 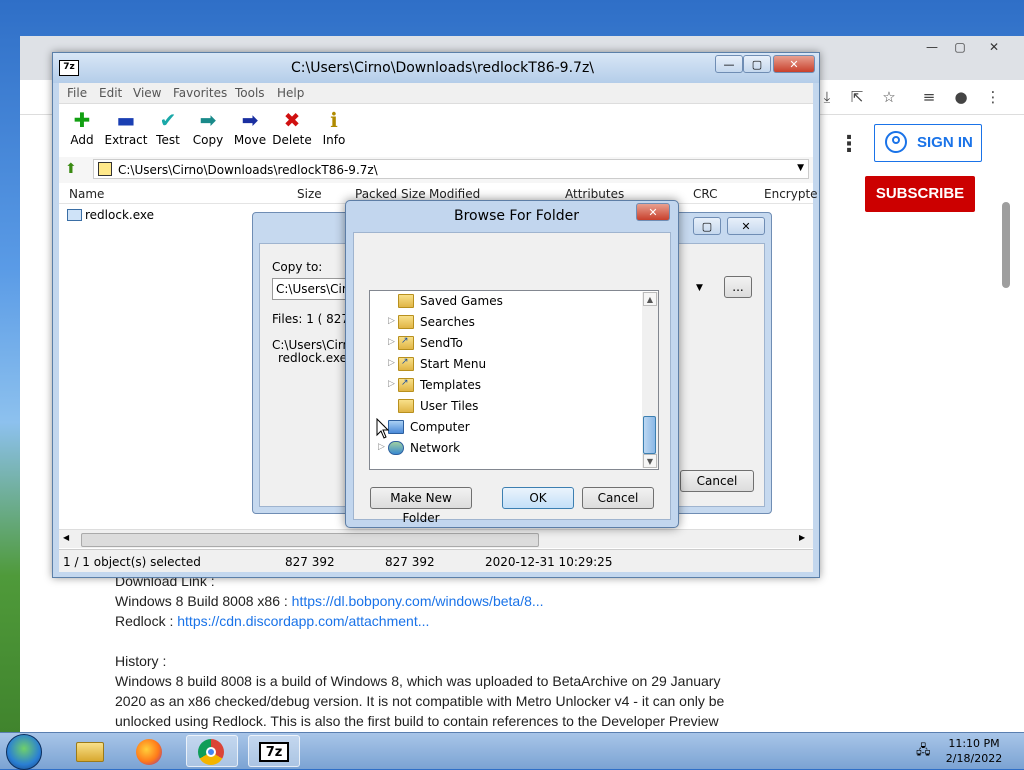 I want to click on sign-in-button: SIGN IN, so click(x=928, y=143).